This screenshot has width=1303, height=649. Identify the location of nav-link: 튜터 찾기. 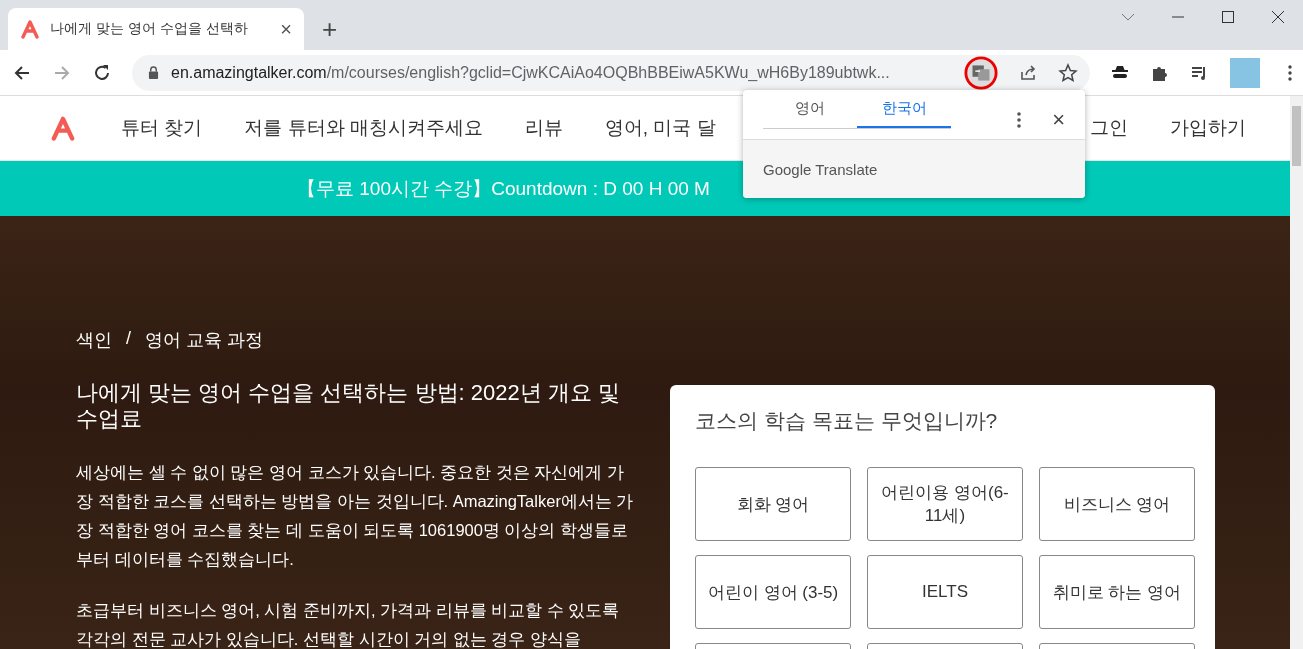
(162, 128).